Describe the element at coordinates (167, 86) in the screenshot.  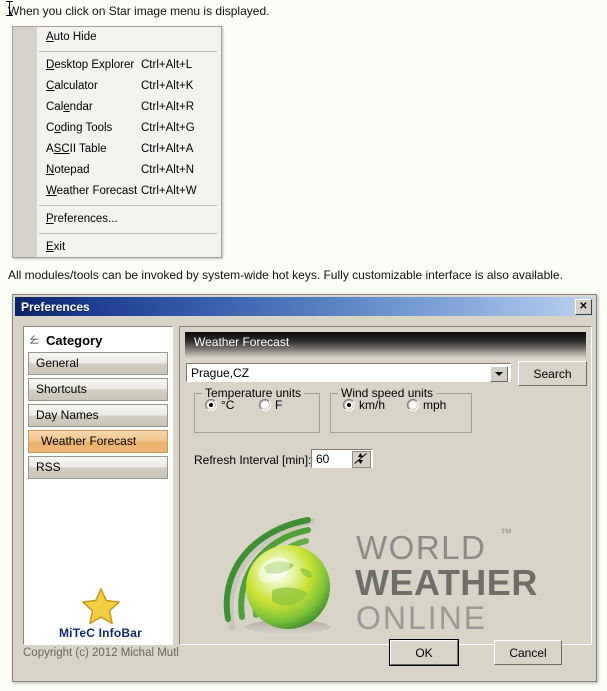
I see `menu-item-shortcut: Ctrl+Alt+K` at that location.